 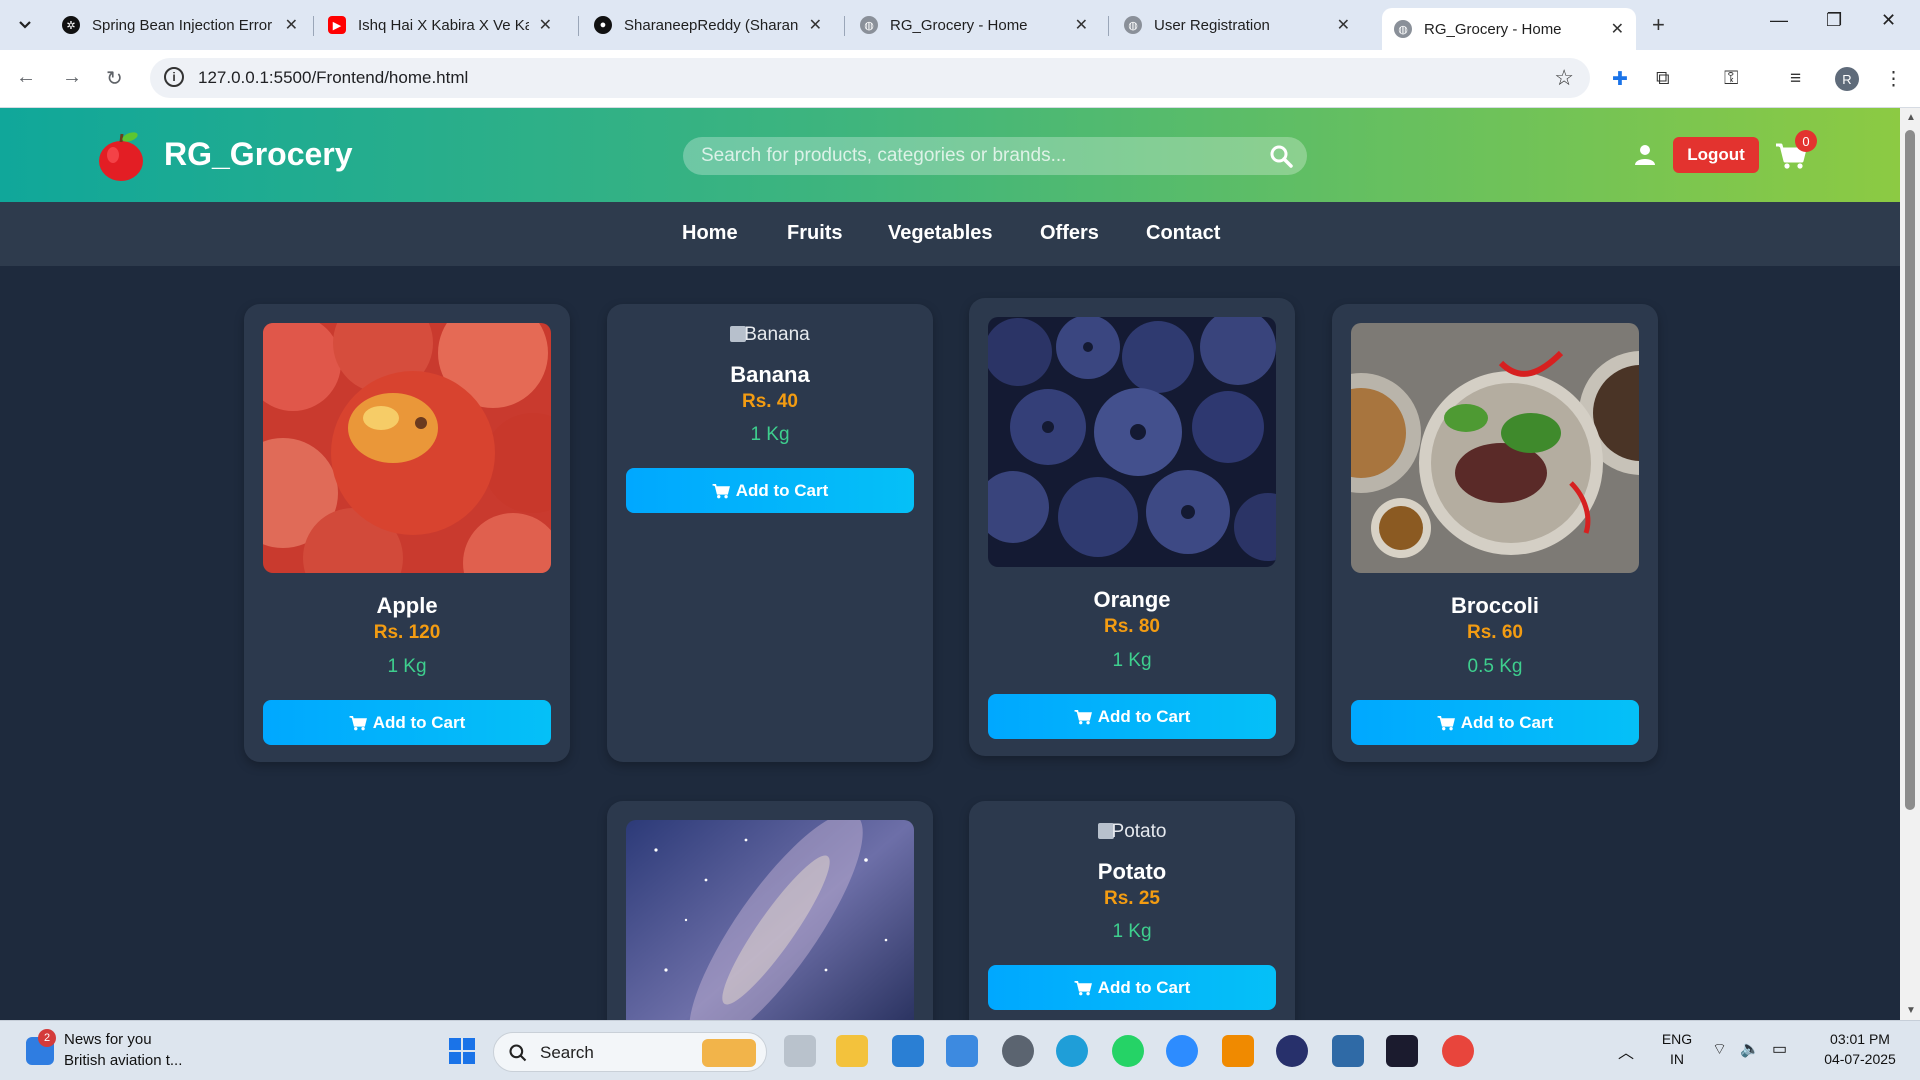 What do you see at coordinates (962, 1051) in the screenshot?
I see `microsoft-store-icon` at bounding box center [962, 1051].